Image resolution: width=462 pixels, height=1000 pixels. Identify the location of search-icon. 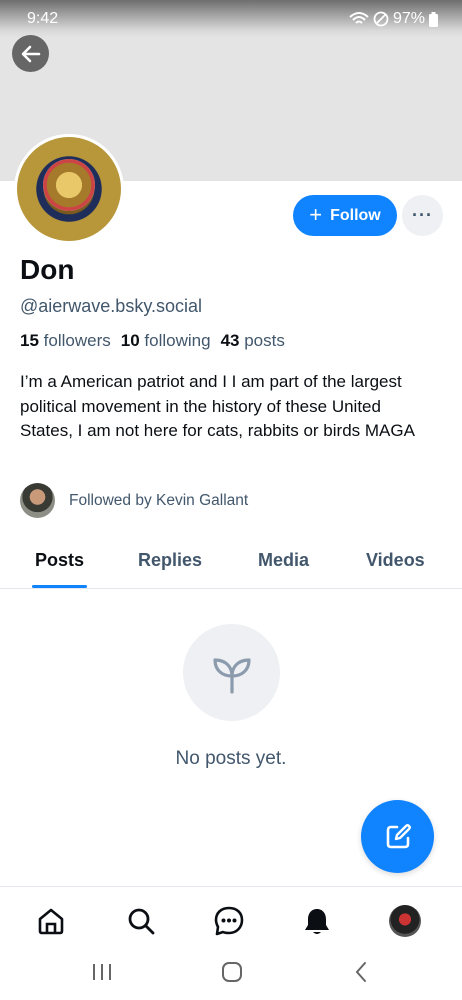
(141, 921).